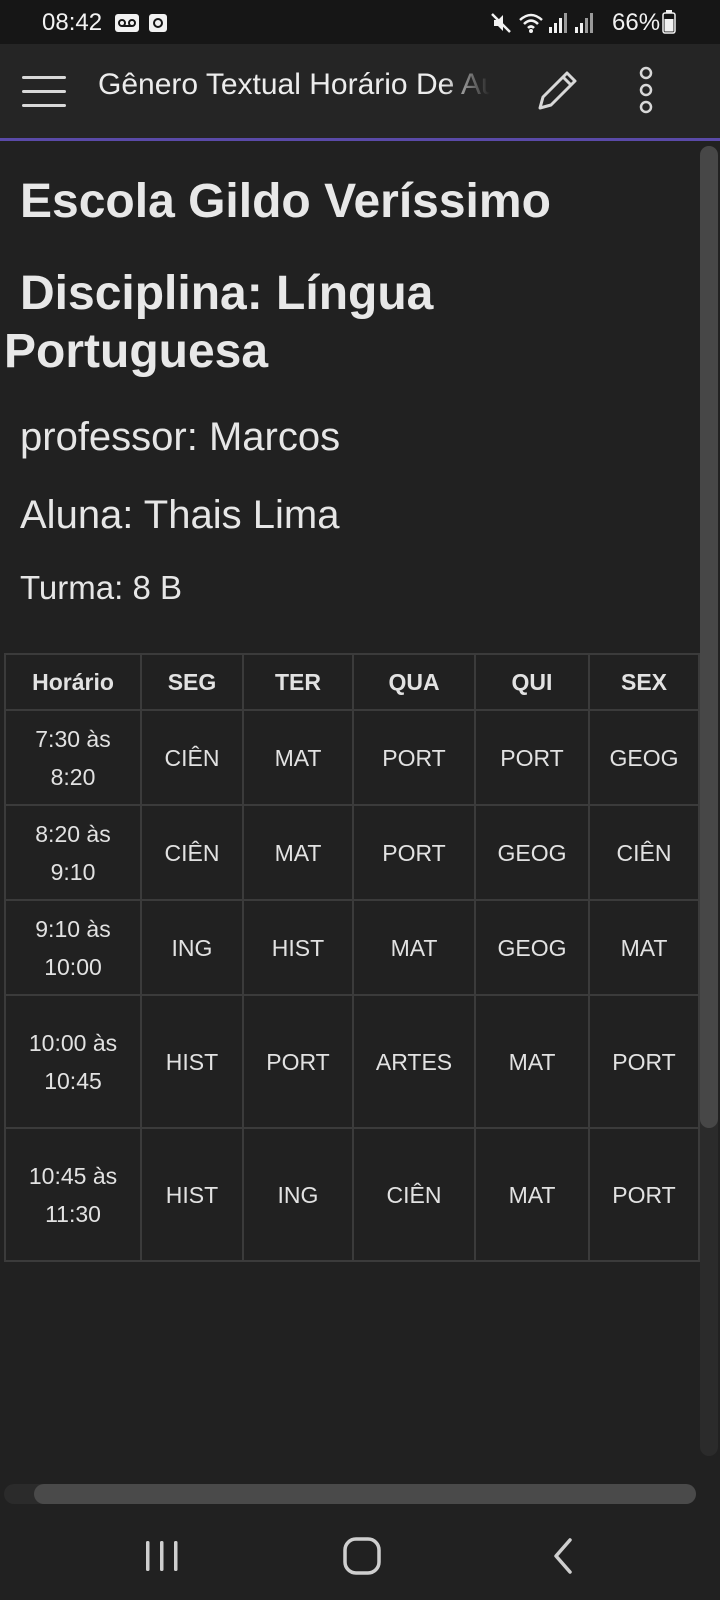 The image size is (720, 1600). Describe the element at coordinates (365, 1494) in the screenshot. I see `horizontal-scroll-thumb` at that location.